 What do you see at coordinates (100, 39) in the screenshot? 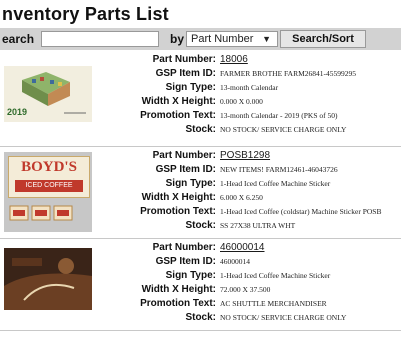
I see `search-input` at bounding box center [100, 39].